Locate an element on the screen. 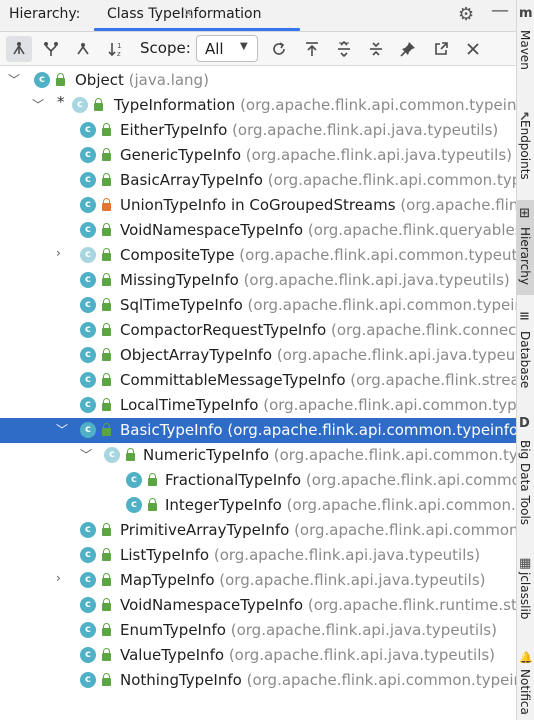  tool-maven: m Maven is located at coordinates (525, 55).